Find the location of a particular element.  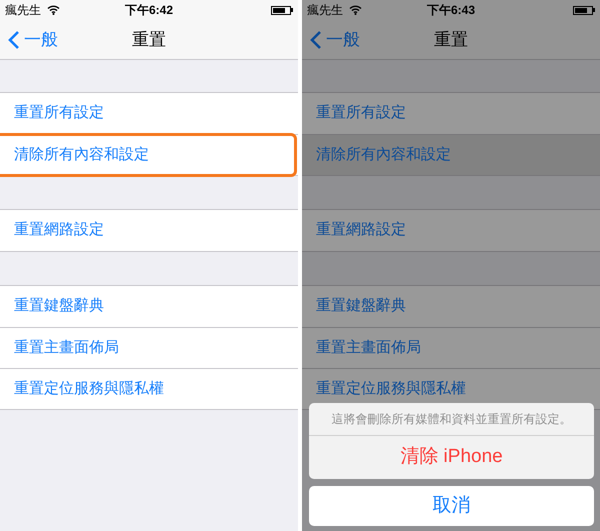

status-time: 下午6:43 is located at coordinates (451, 10).